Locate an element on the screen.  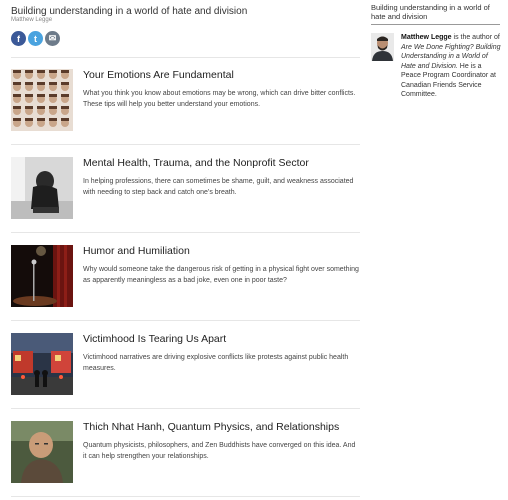
email-icon: ✉ is located at coordinates (52, 38).